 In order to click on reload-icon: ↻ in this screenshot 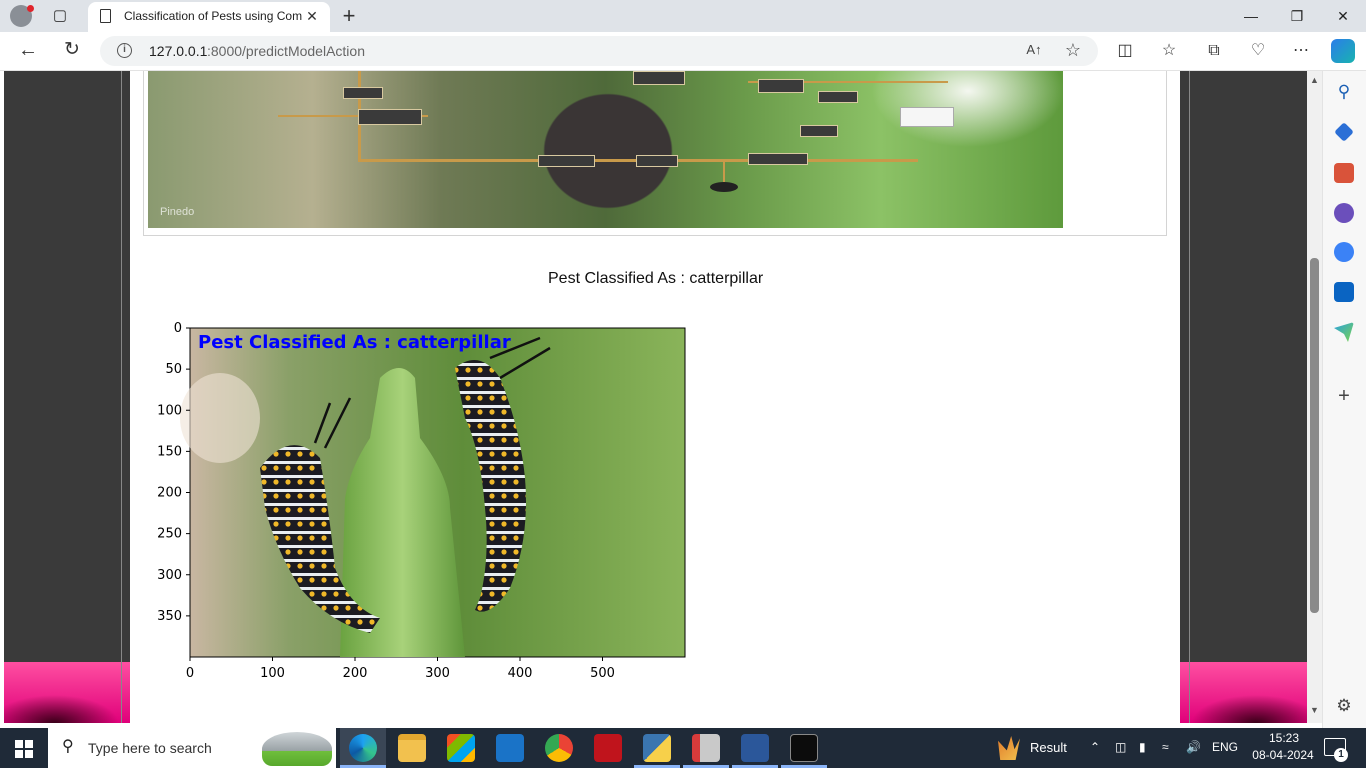, I will do `click(72, 50)`.